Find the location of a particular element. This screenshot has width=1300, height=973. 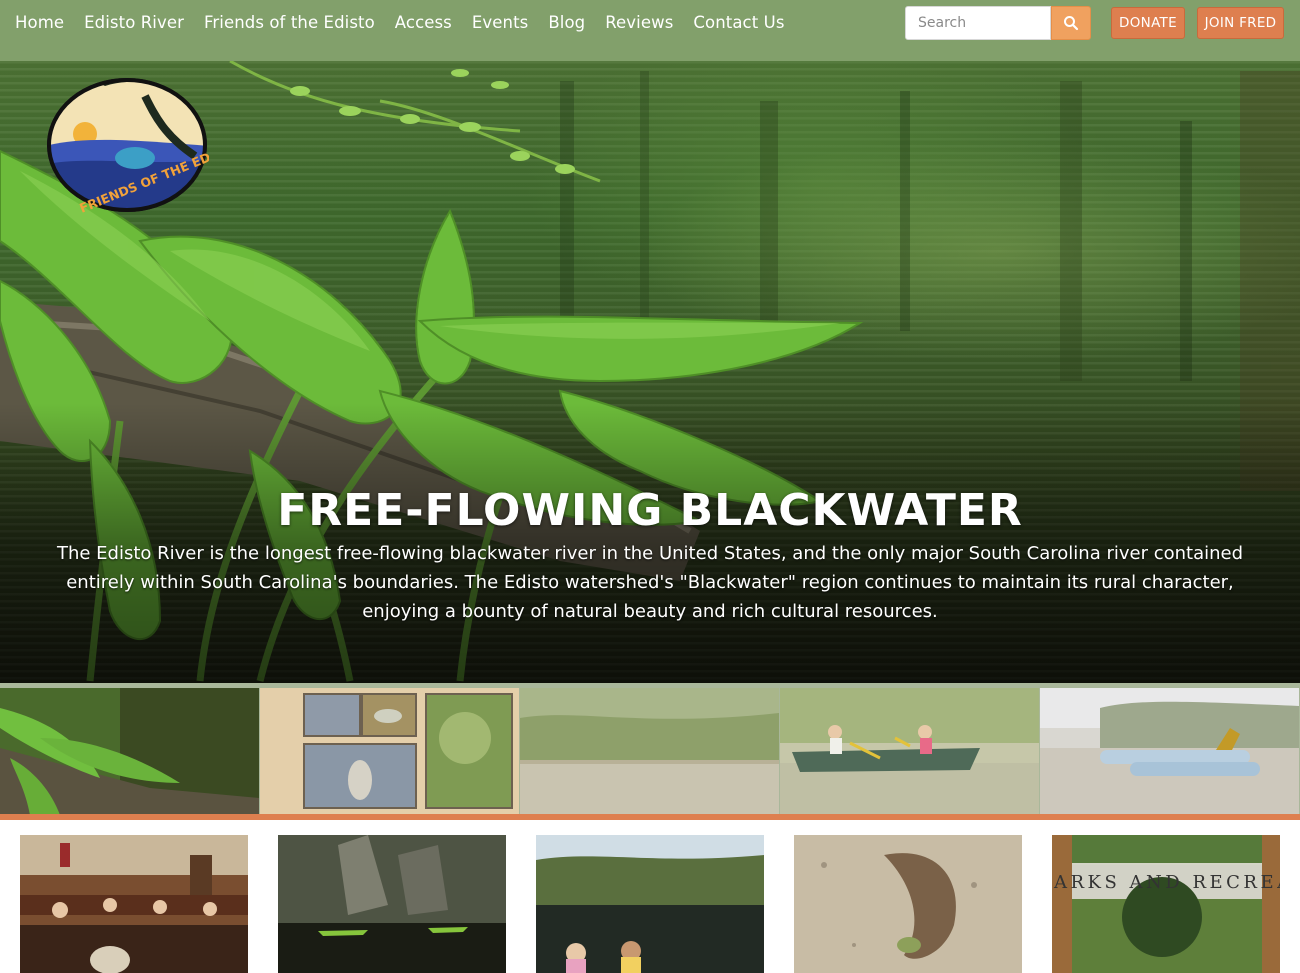

join-fred-button: JOIN FRED is located at coordinates (1240, 23).